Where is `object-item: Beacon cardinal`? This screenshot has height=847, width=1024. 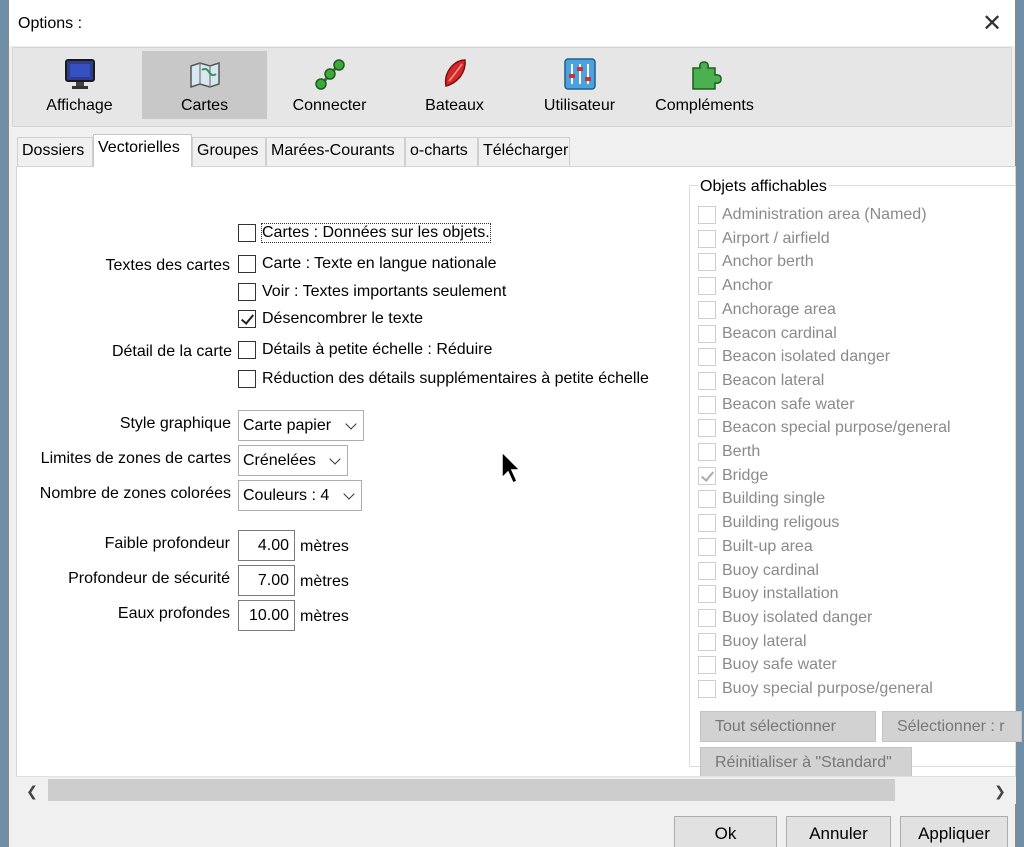 object-item: Beacon cardinal is located at coordinates (767, 334).